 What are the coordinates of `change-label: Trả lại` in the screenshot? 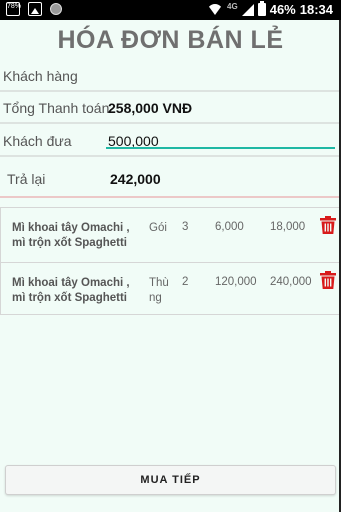 It's located at (26, 179).